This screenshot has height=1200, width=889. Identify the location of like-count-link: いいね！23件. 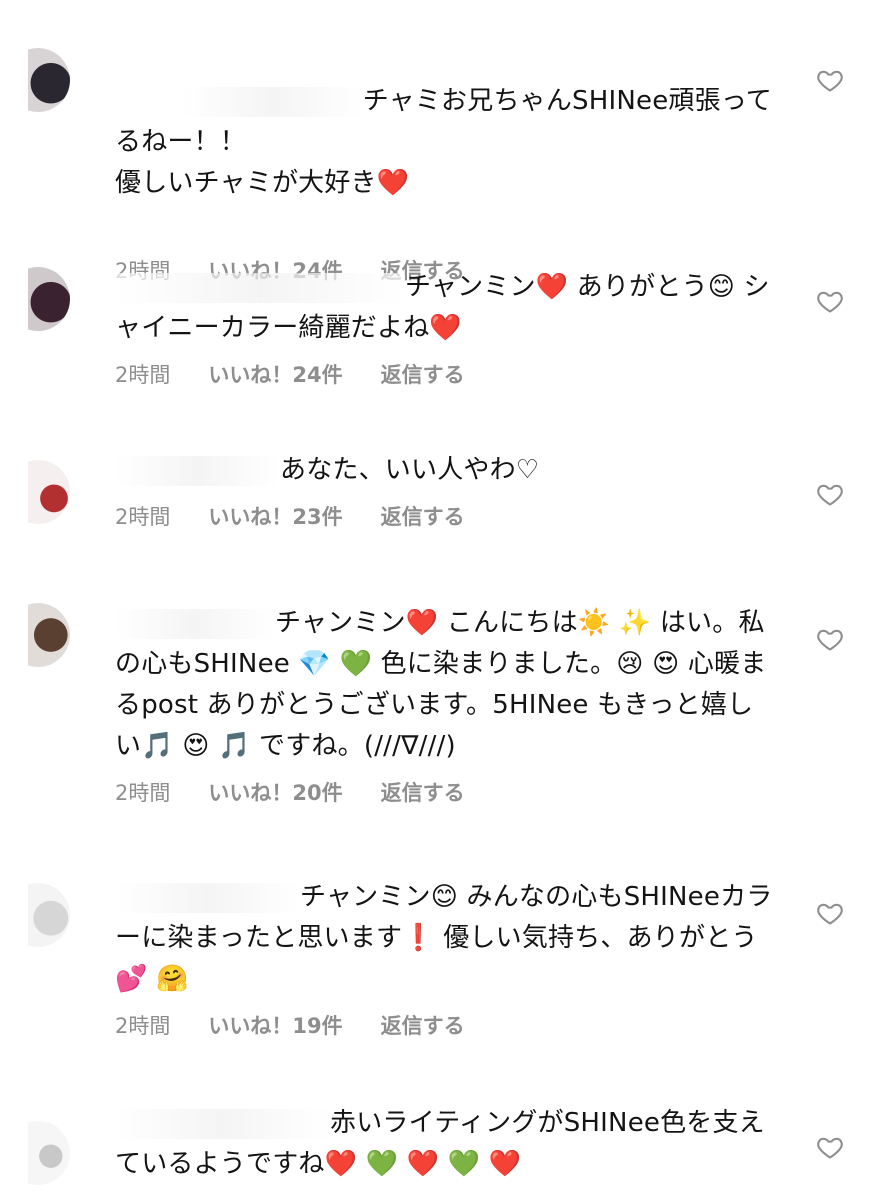
(275, 516).